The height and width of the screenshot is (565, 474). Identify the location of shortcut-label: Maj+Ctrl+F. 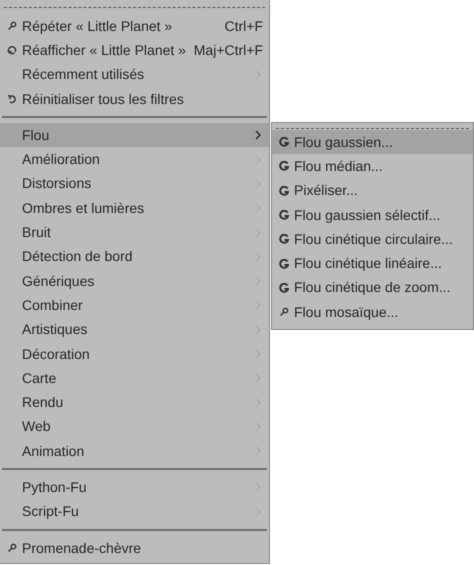
(229, 50).